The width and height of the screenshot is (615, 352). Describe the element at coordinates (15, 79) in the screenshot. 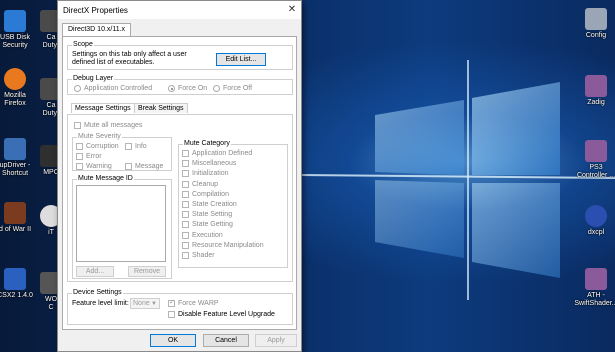

I see `firefox-icon` at that location.